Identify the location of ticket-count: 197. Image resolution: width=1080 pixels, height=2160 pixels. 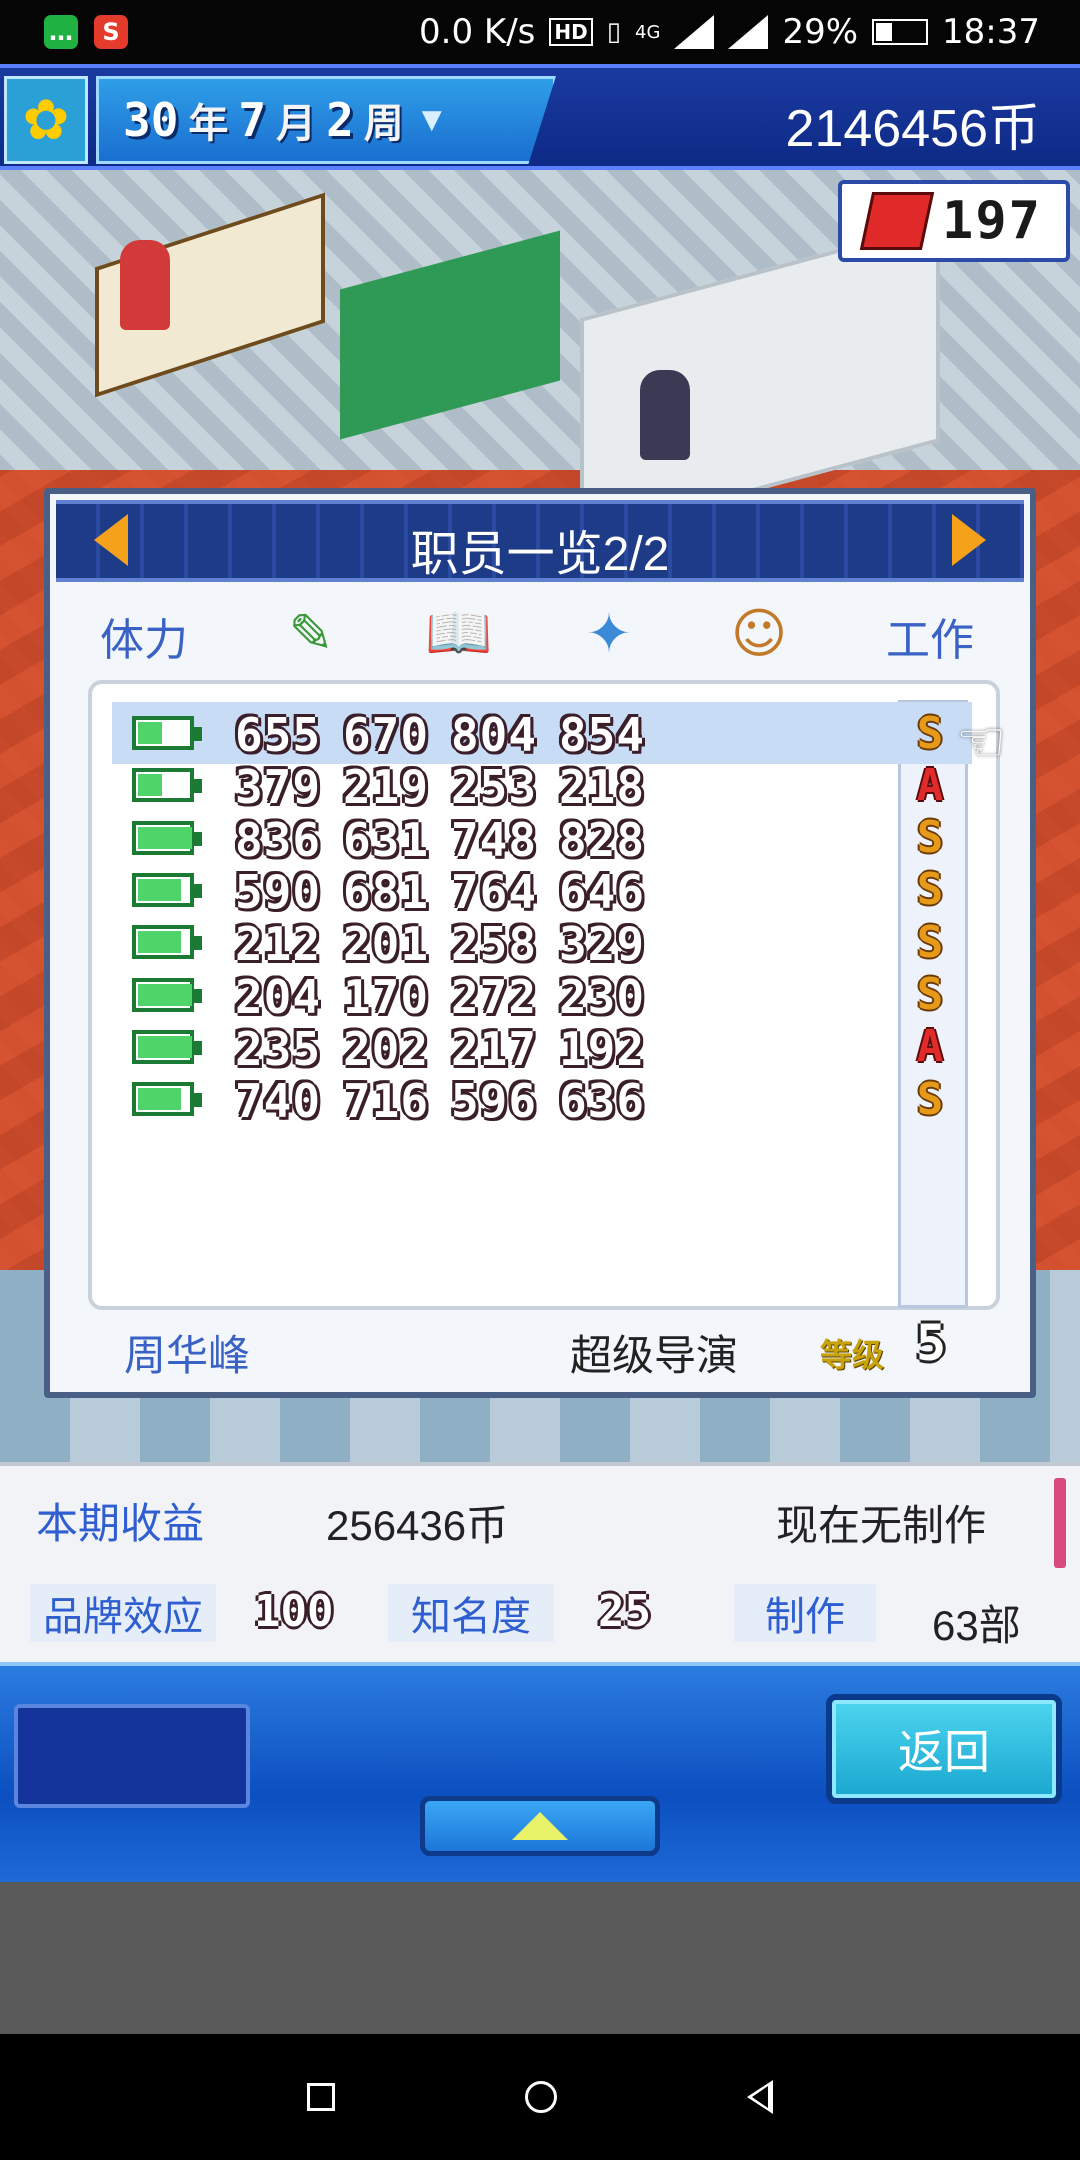
(992, 221).